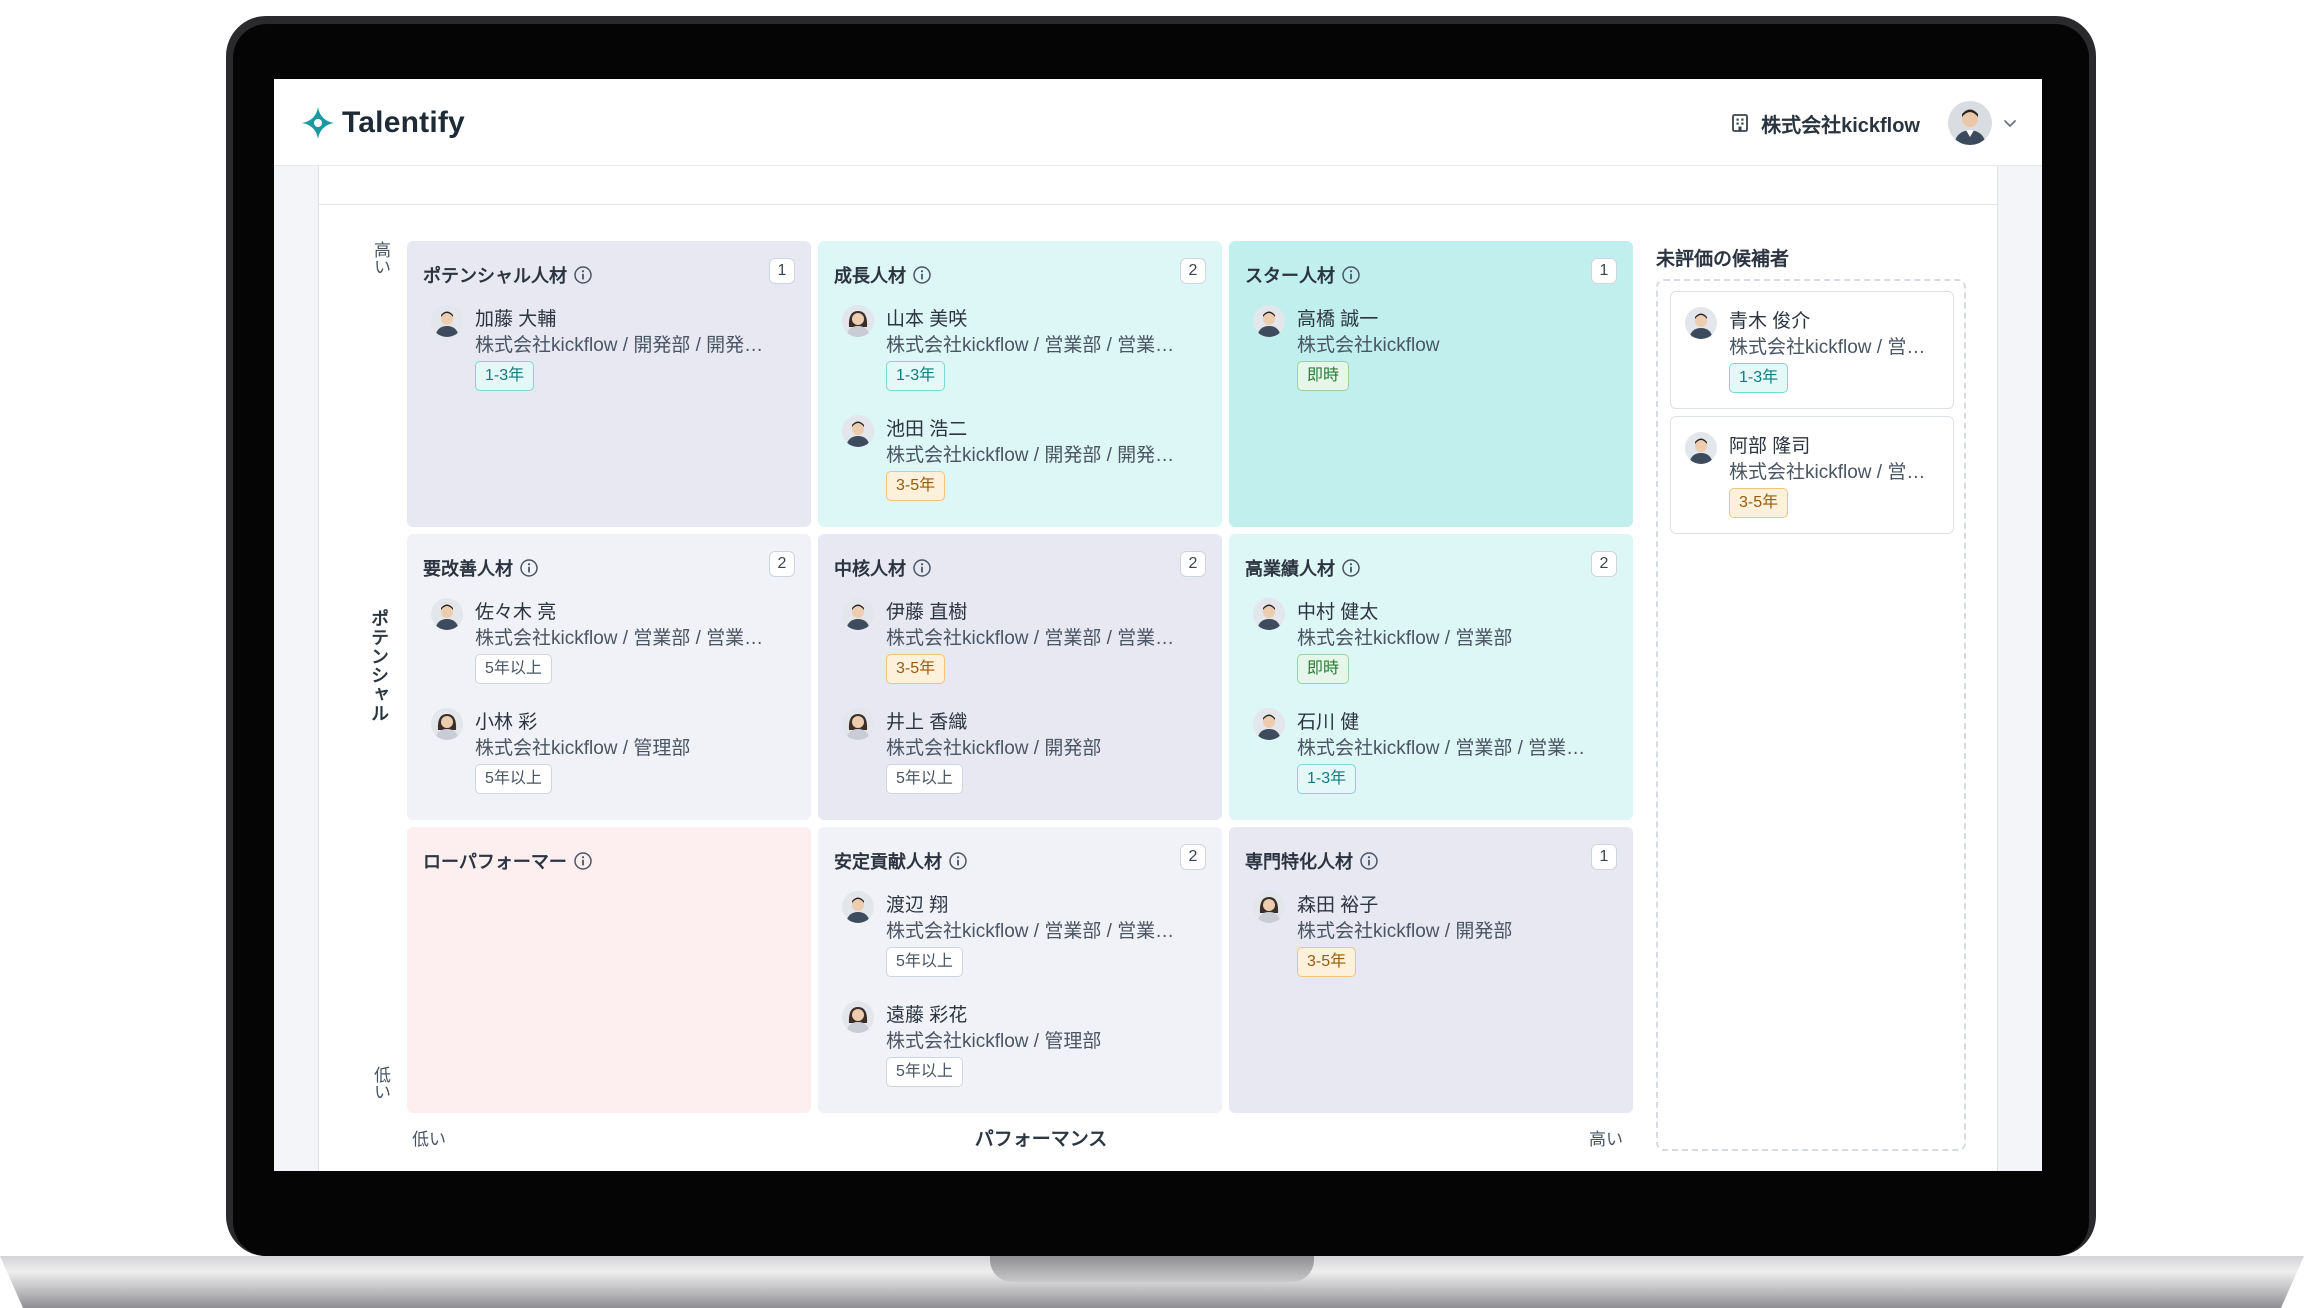 The height and width of the screenshot is (1308, 2304). Describe the element at coordinates (495, 862) in the screenshot. I see `cell-title-text: ローパフォーマー` at that location.